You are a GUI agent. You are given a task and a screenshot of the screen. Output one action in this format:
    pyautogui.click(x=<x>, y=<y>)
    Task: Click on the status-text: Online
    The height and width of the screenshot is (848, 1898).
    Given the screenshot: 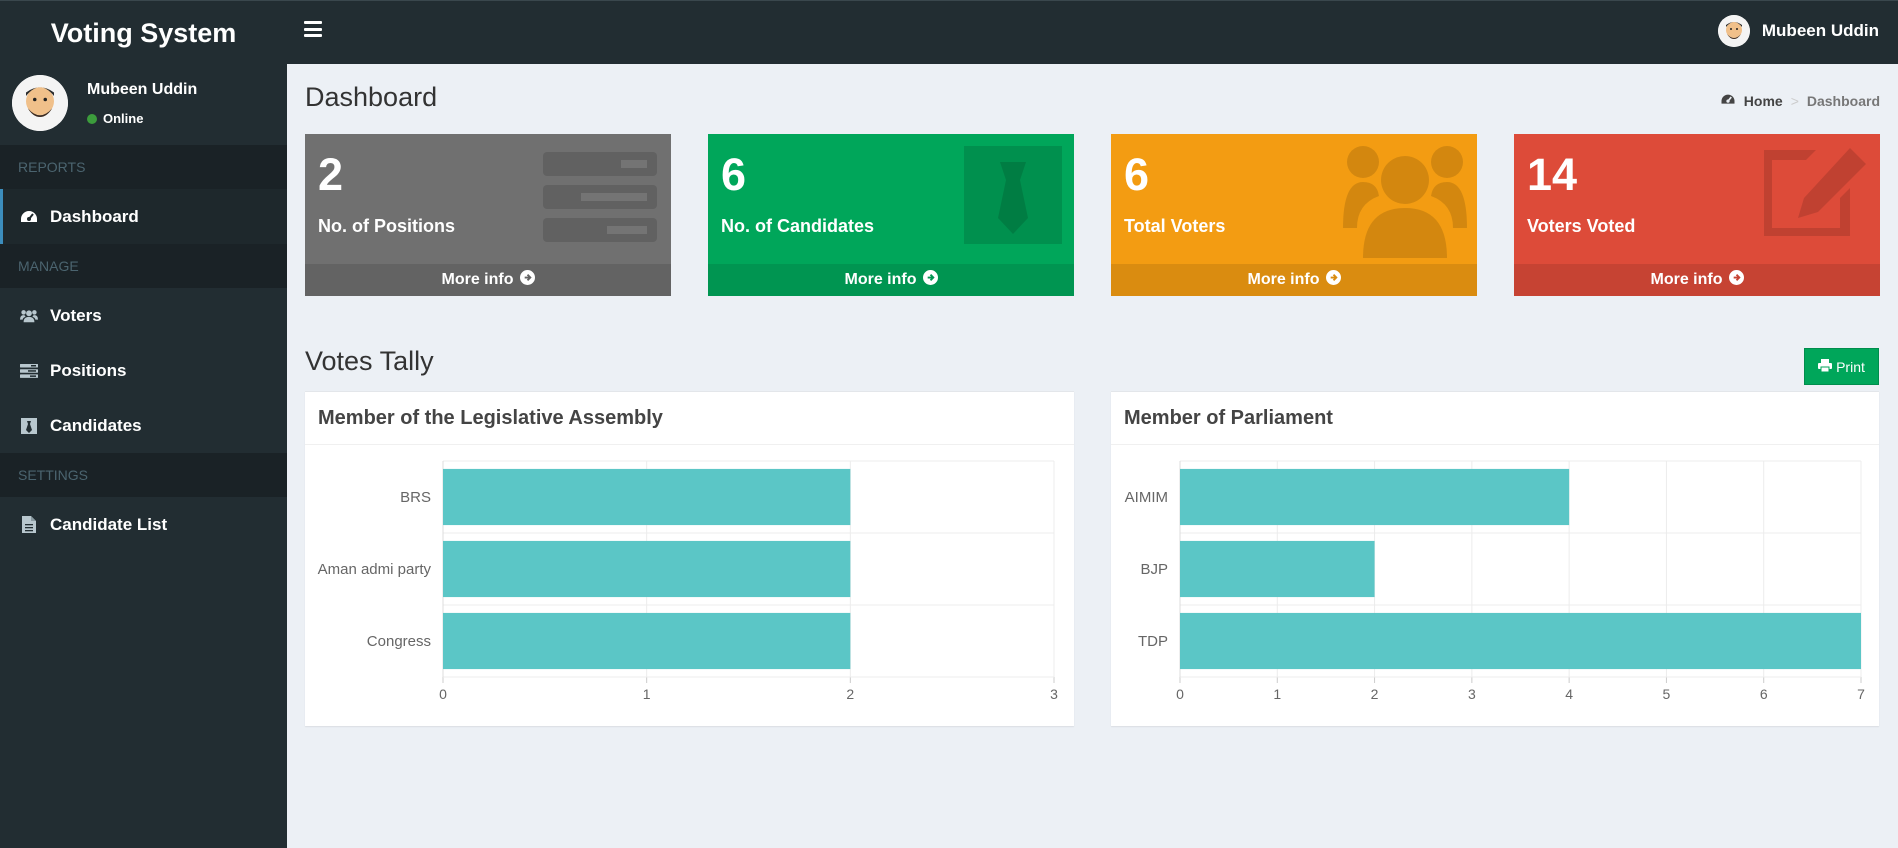 What is the action you would take?
    pyautogui.click(x=123, y=118)
    